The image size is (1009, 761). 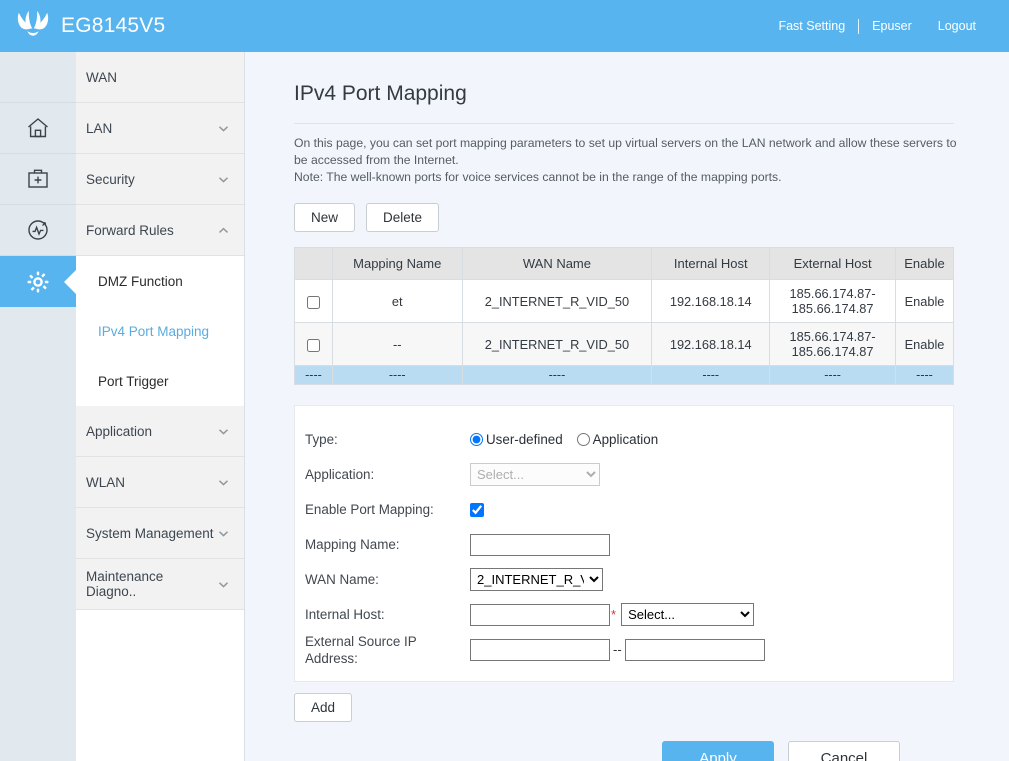 What do you see at coordinates (540, 544) in the screenshot?
I see `mapping-name-input` at bounding box center [540, 544].